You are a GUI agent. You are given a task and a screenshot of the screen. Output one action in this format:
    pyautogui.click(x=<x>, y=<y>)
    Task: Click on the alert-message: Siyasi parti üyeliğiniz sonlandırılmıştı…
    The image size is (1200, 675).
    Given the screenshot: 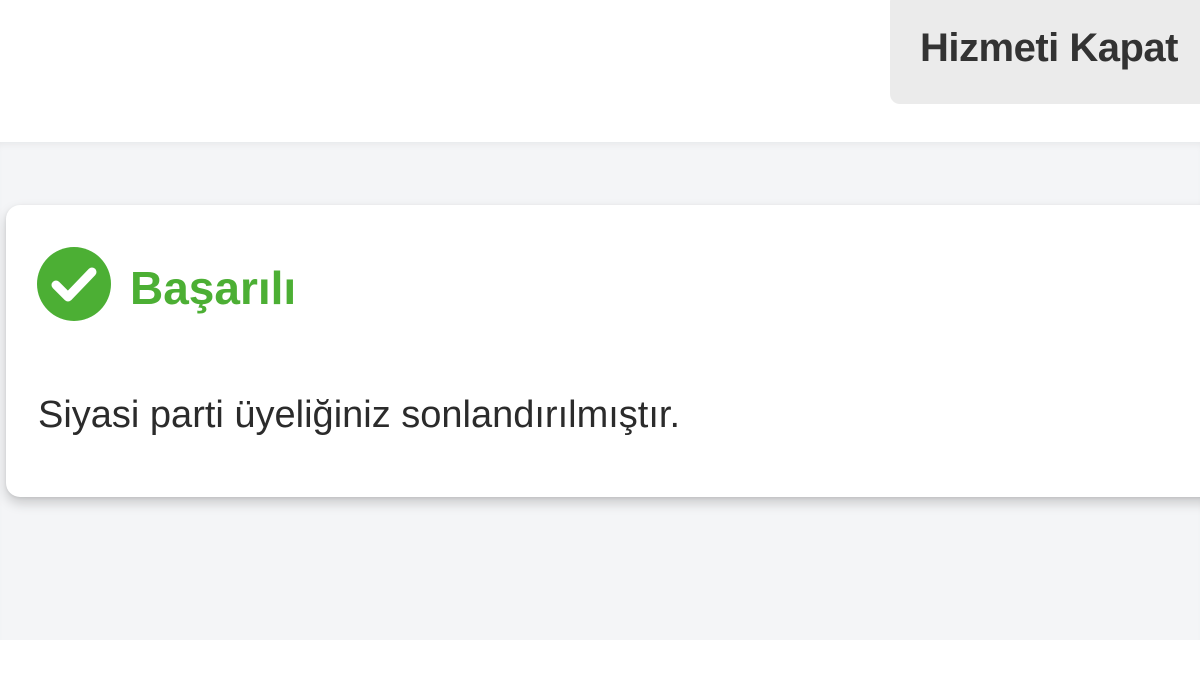 What is the action you would take?
    pyautogui.click(x=359, y=415)
    